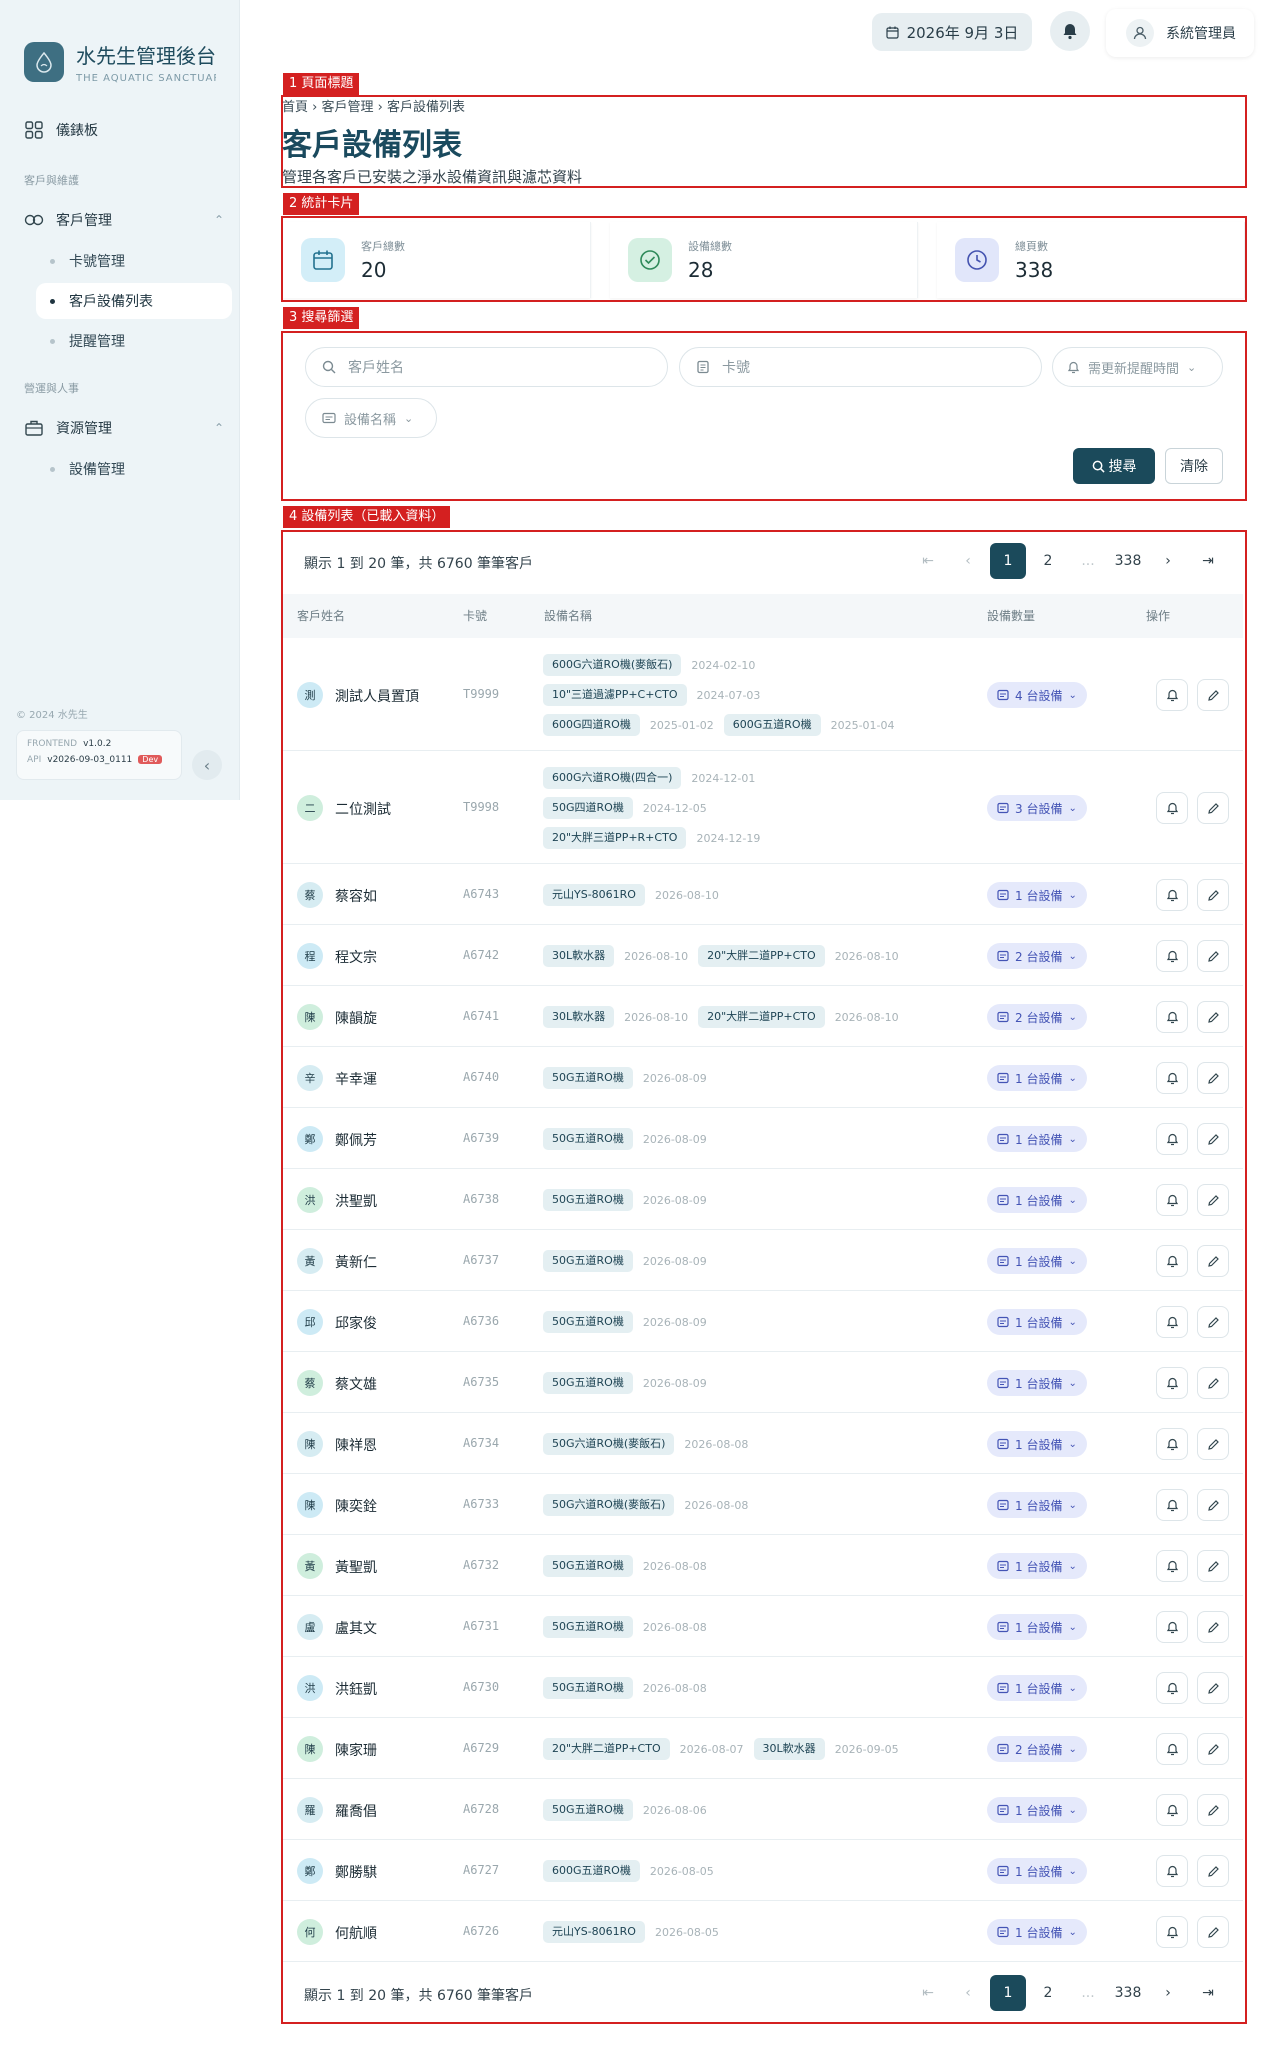  I want to click on breadcrumb-current: 客戶設備列表, so click(425, 107).